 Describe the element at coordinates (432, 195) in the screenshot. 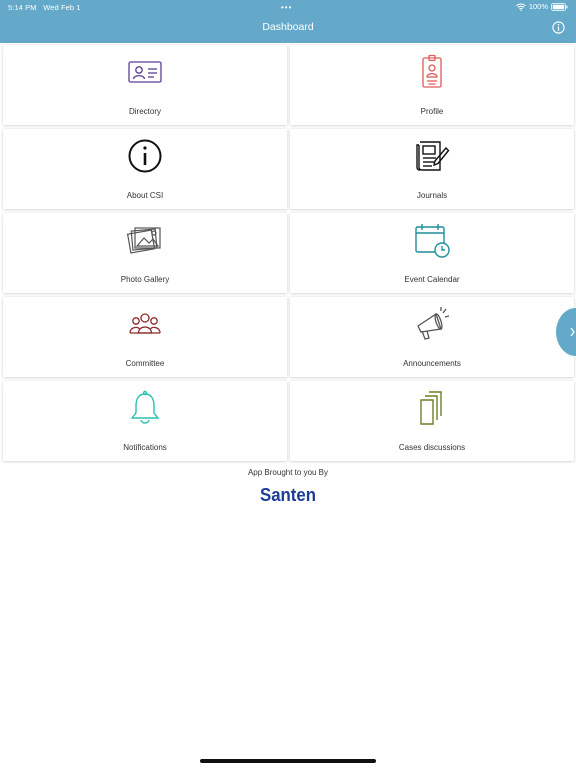

I see `tile-label: Journals` at that location.